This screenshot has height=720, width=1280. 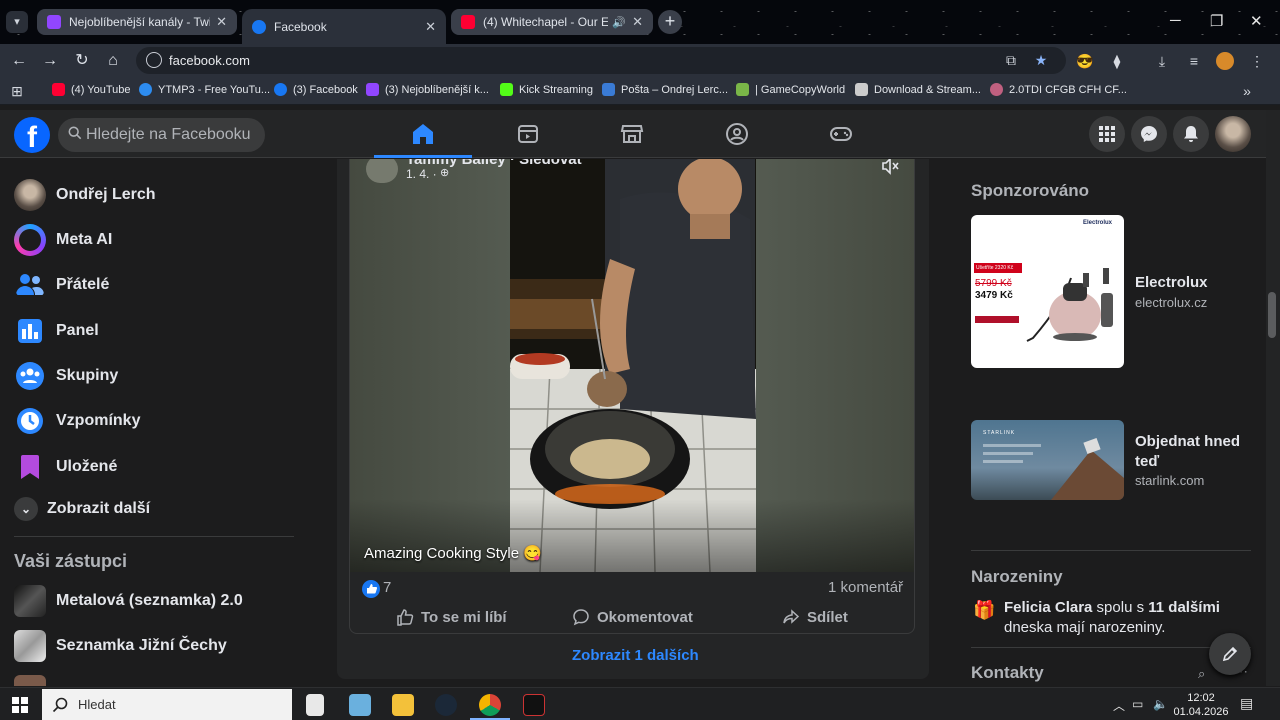 I want to click on ad-url: electrolux.cz, so click(x=1171, y=302).